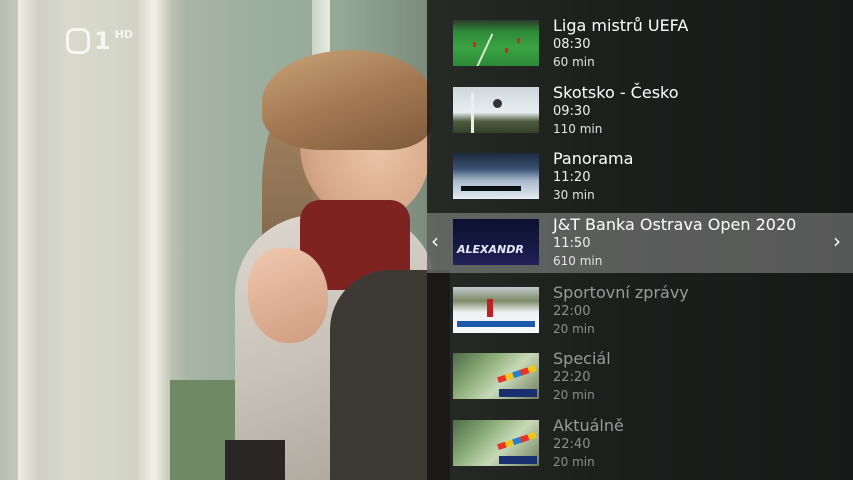  What do you see at coordinates (496, 242) in the screenshot?
I see `program-thumbnail: ALEXANDR` at bounding box center [496, 242].